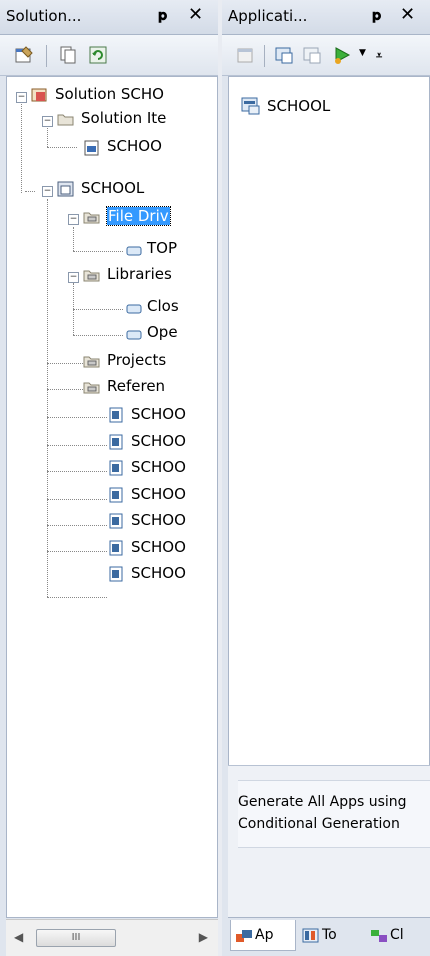 This screenshot has width=430, height=956. Describe the element at coordinates (65, 189) in the screenshot. I see `project-icon` at that location.